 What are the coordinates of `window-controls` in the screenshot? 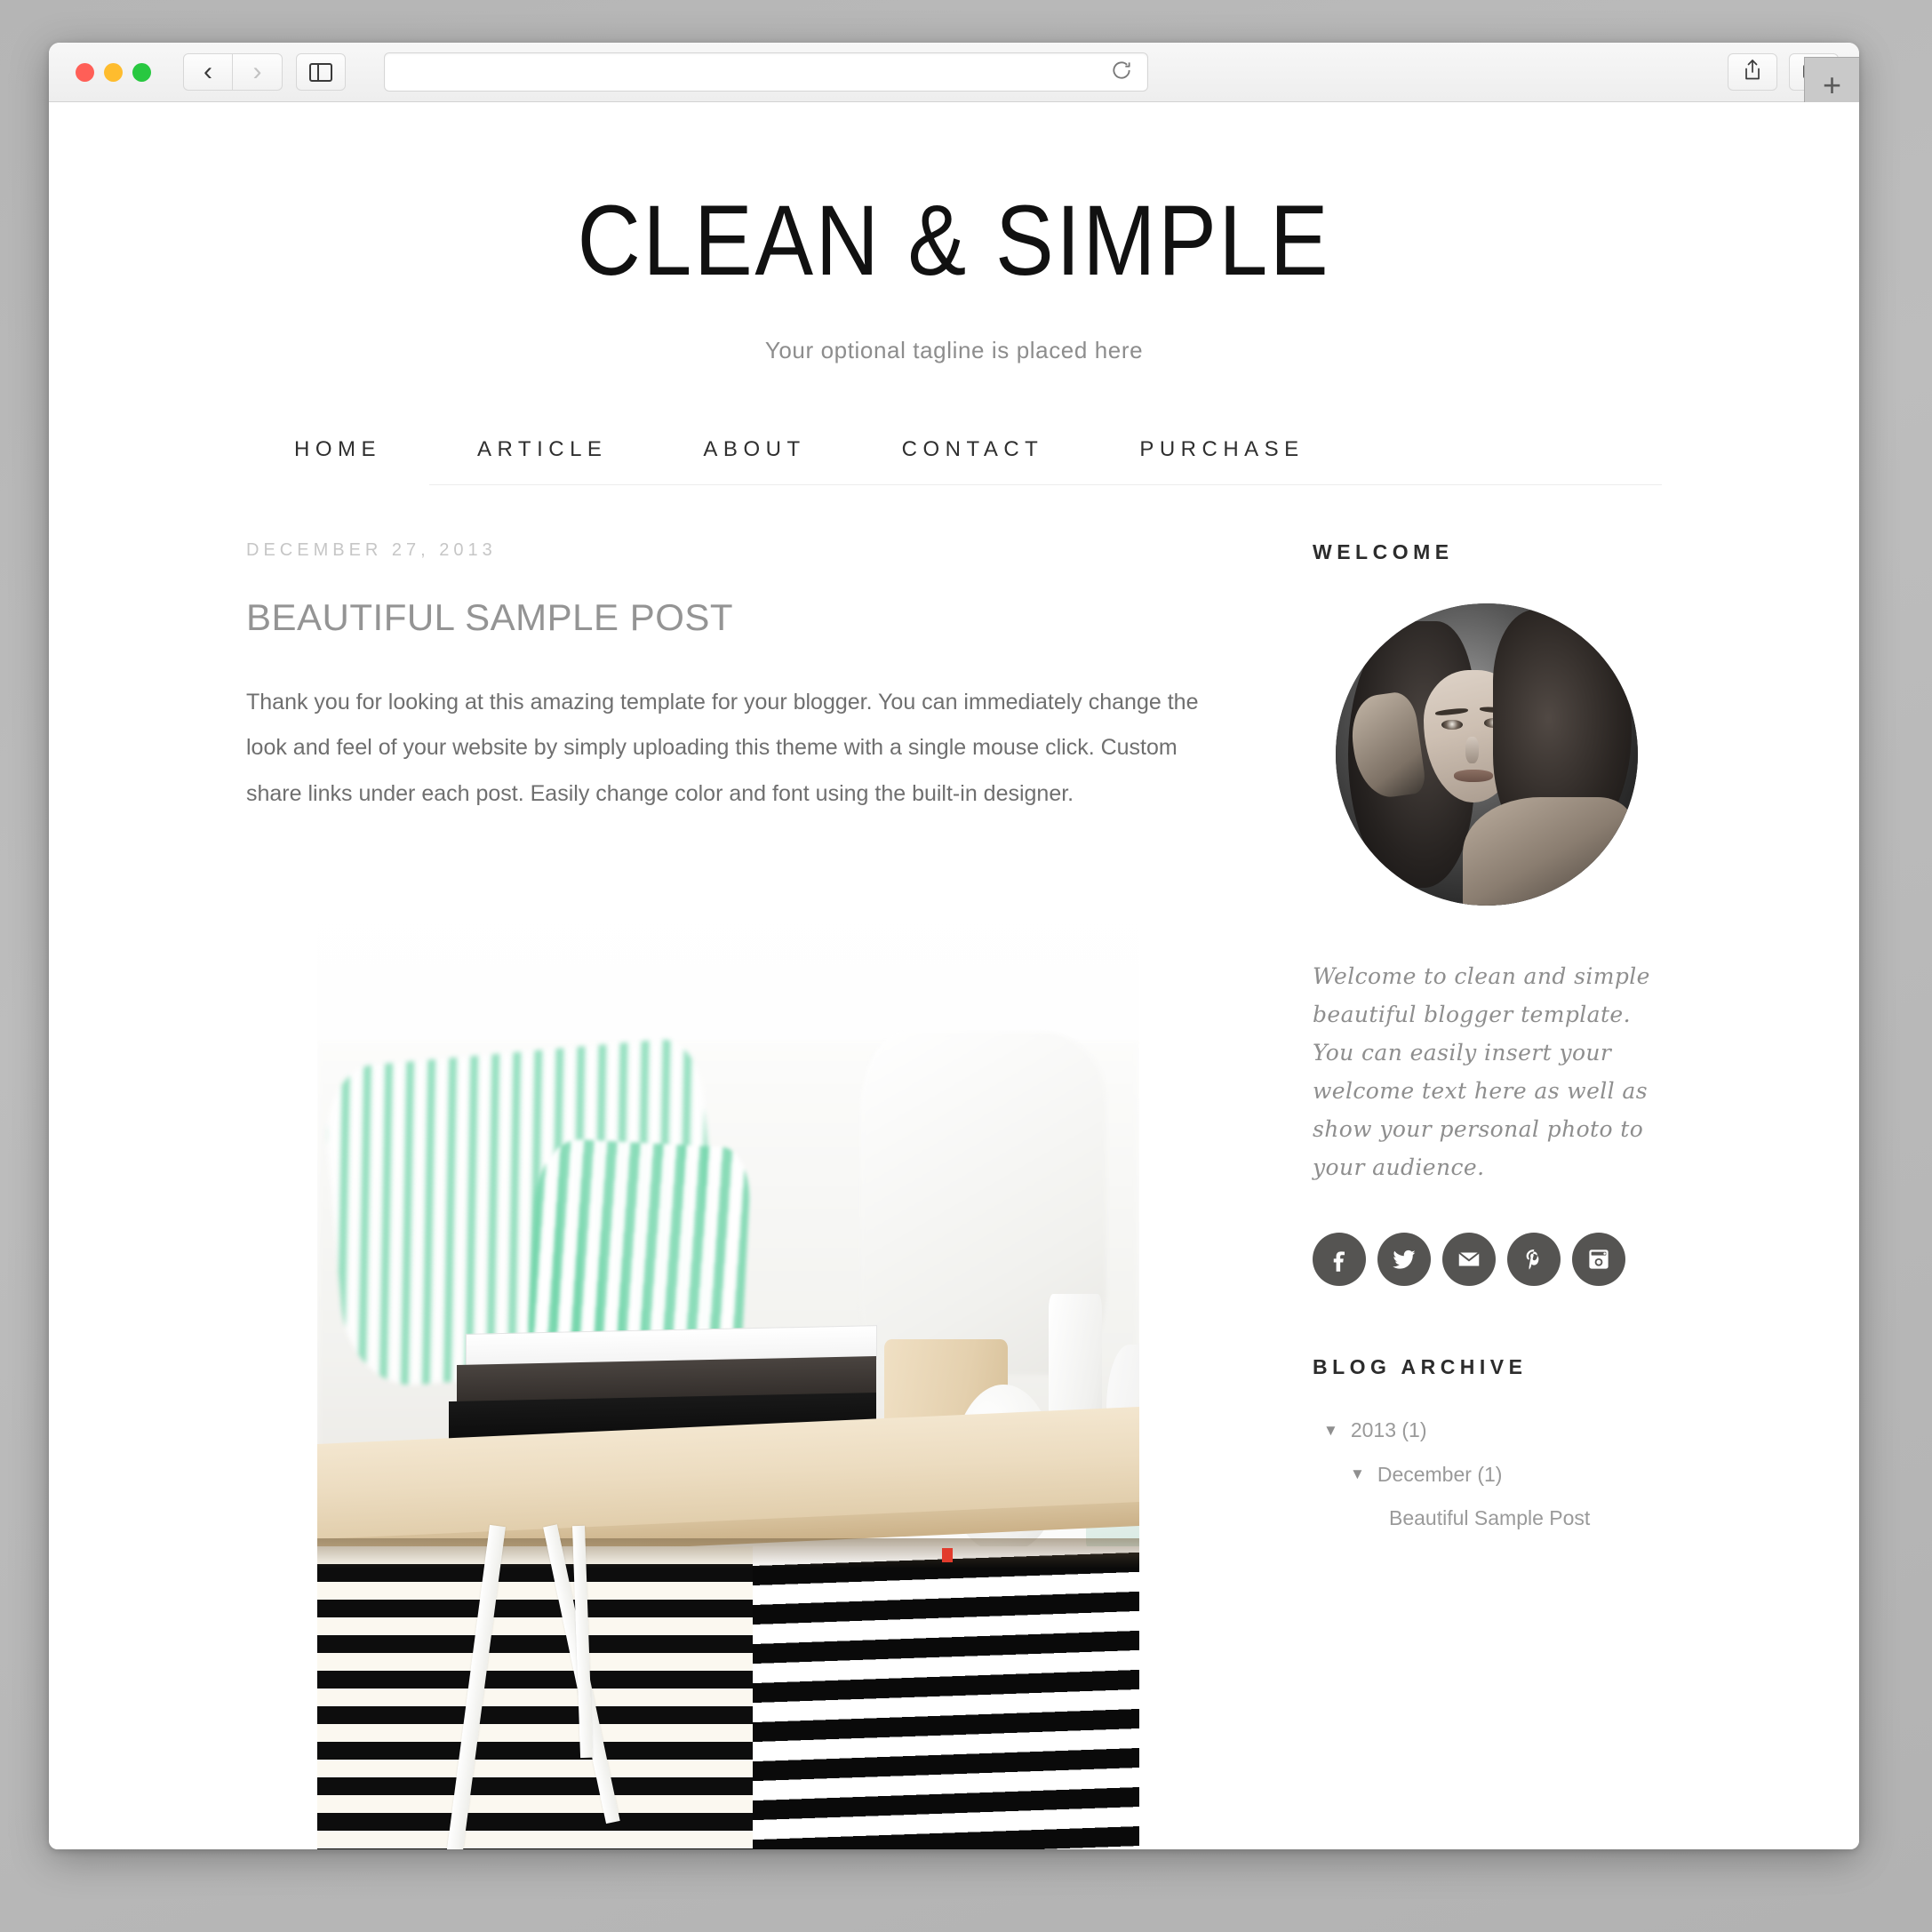 It's located at (113, 72).